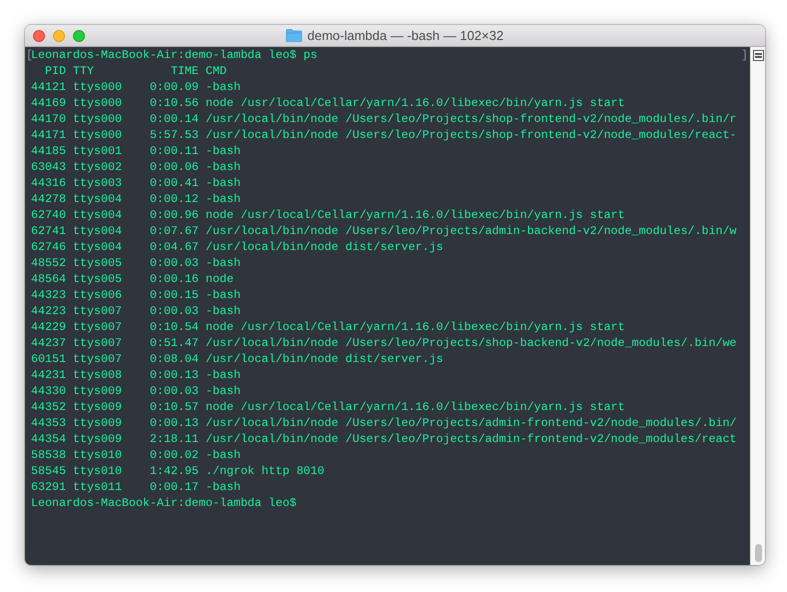 The width and height of the screenshot is (787, 592). I want to click on terminal-line: 58538 ttys010 0:00.02 -bash, so click(136, 456).